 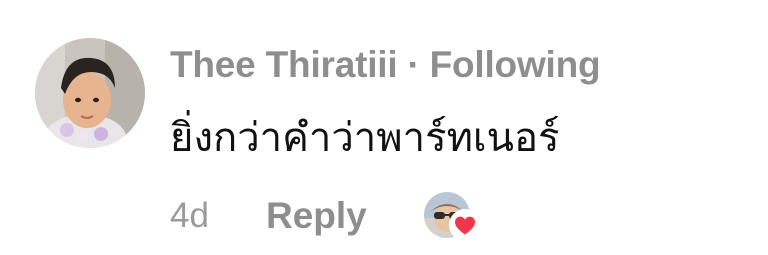 I want to click on comment-meta: 4d Reply, so click(x=268, y=216).